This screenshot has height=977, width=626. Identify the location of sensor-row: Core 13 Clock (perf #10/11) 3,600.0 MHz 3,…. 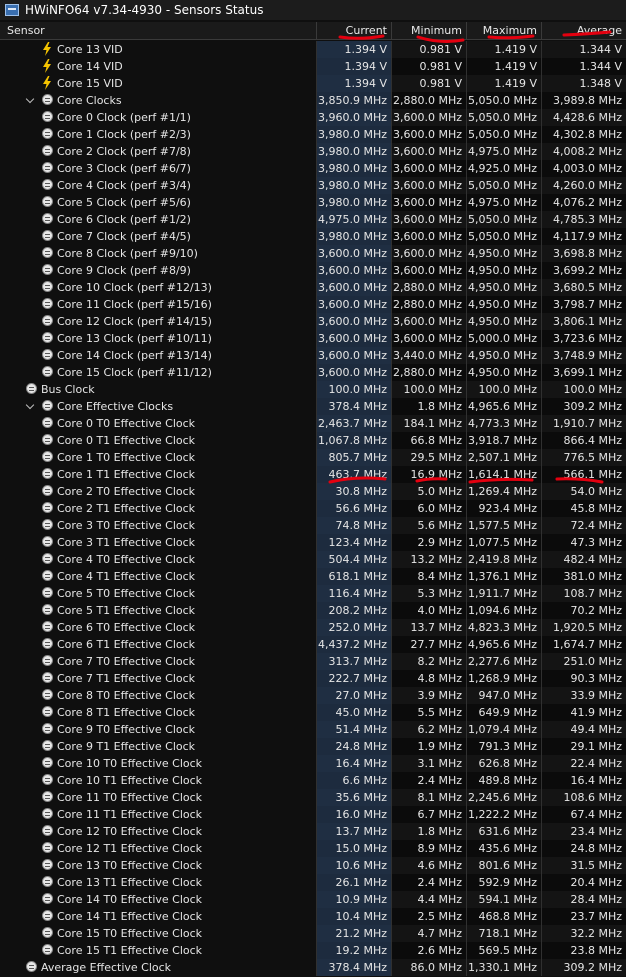
(313, 338).